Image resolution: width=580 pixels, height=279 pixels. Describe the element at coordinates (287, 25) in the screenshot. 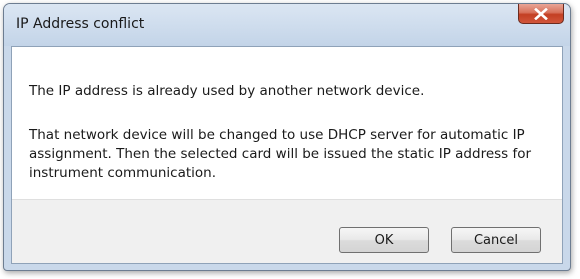

I see `title-bar: IP Address conflict` at that location.